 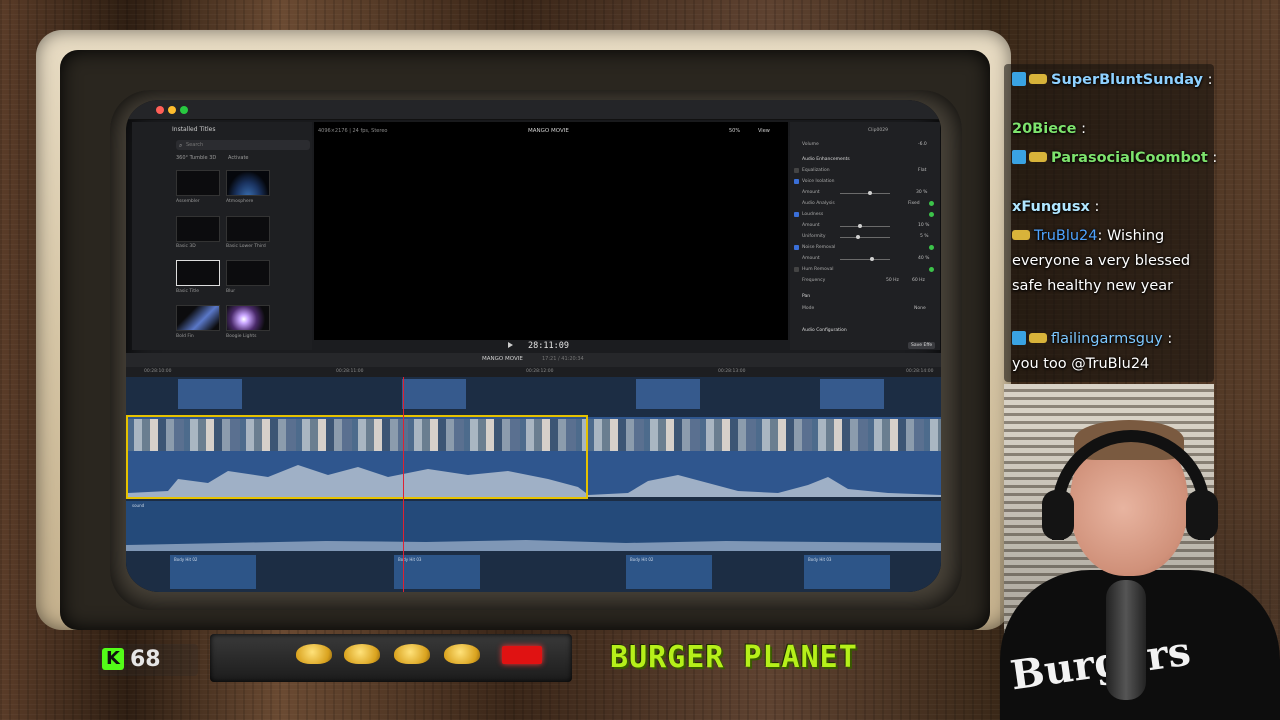 I want to click on viewer-canvas, so click(x=551, y=240).